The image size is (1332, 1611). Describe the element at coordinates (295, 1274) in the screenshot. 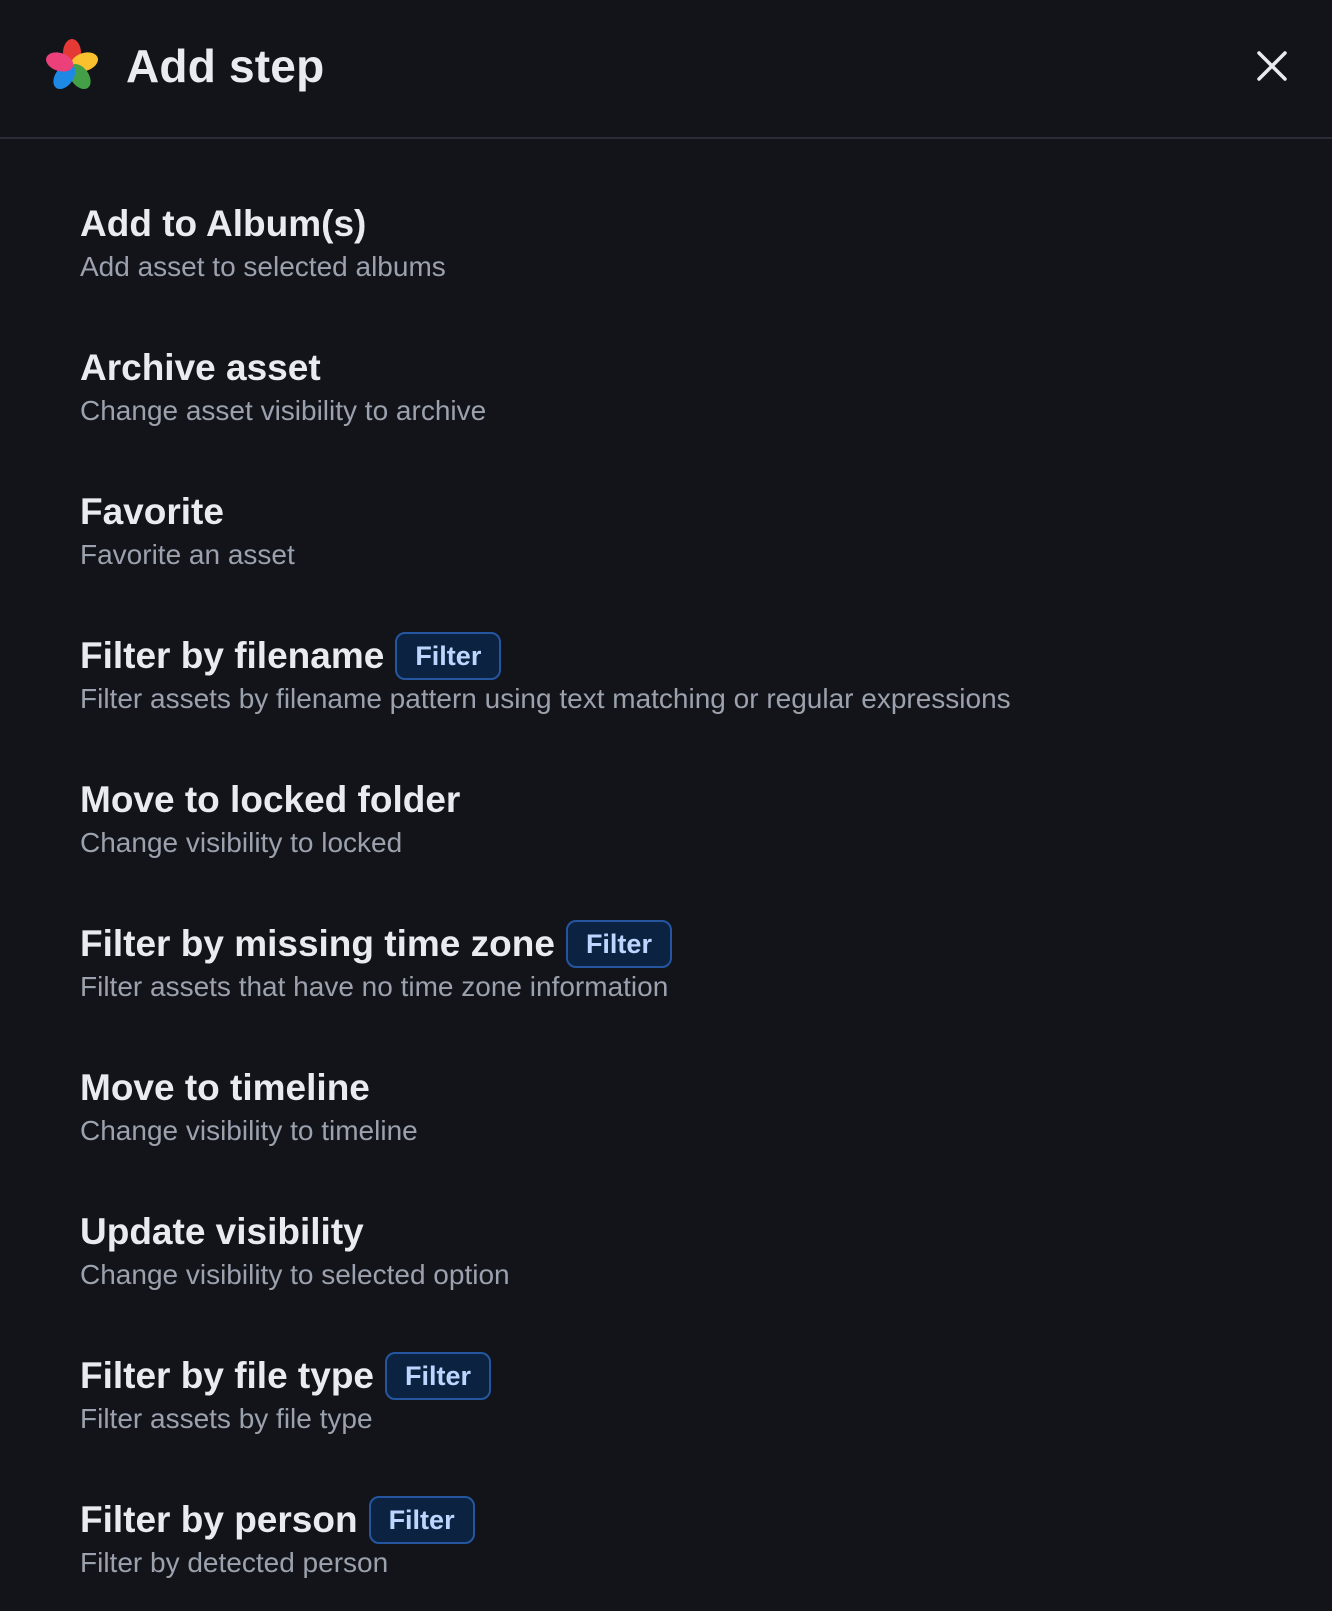

I see `step-description: Change visibility to selected option` at that location.